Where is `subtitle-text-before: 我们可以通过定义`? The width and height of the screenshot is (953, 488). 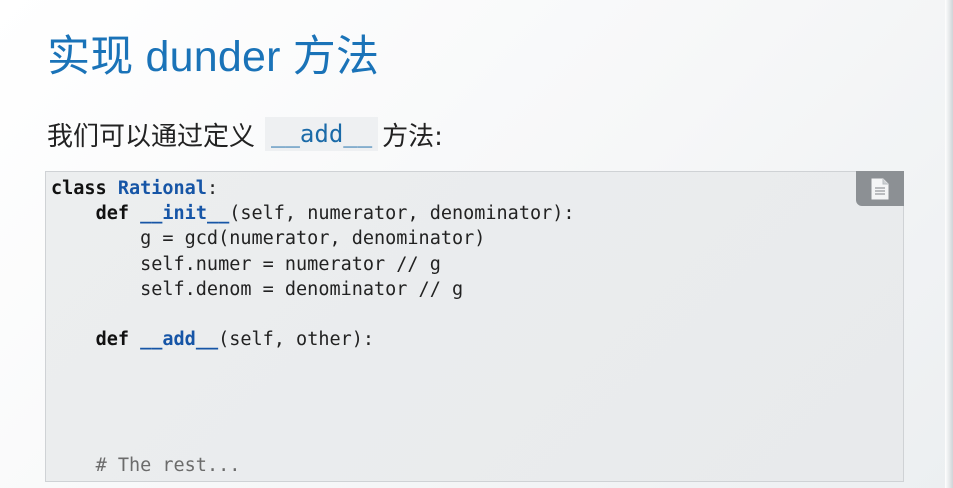 subtitle-text-before: 我们可以通过定义 is located at coordinates (151, 136).